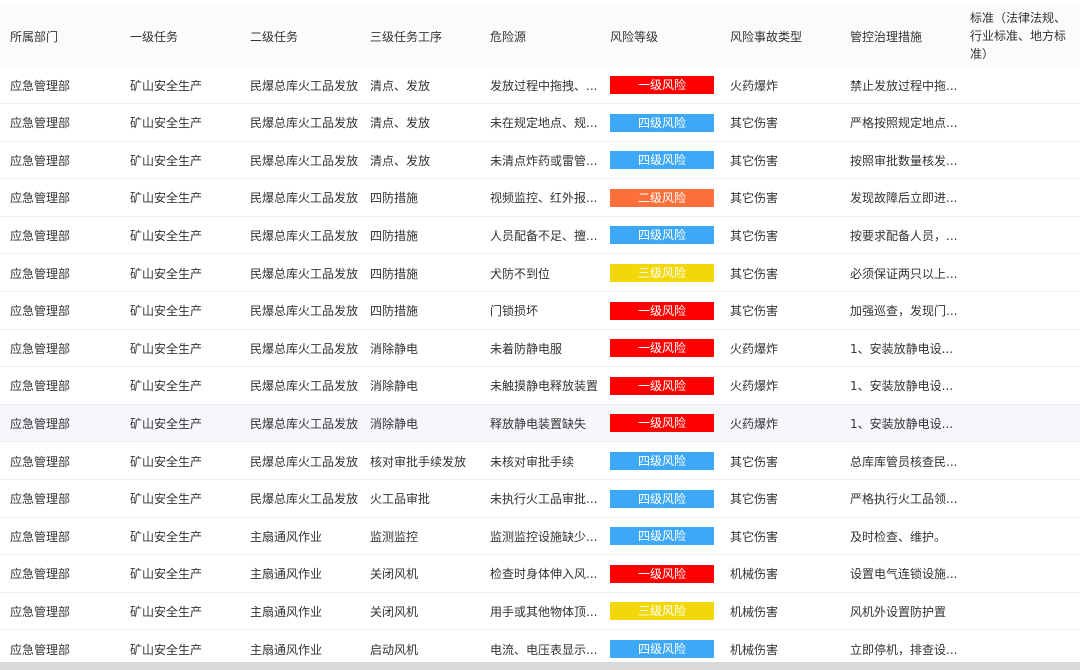  Describe the element at coordinates (900, 36) in the screenshot. I see `header-measure: 管控治理措施` at that location.